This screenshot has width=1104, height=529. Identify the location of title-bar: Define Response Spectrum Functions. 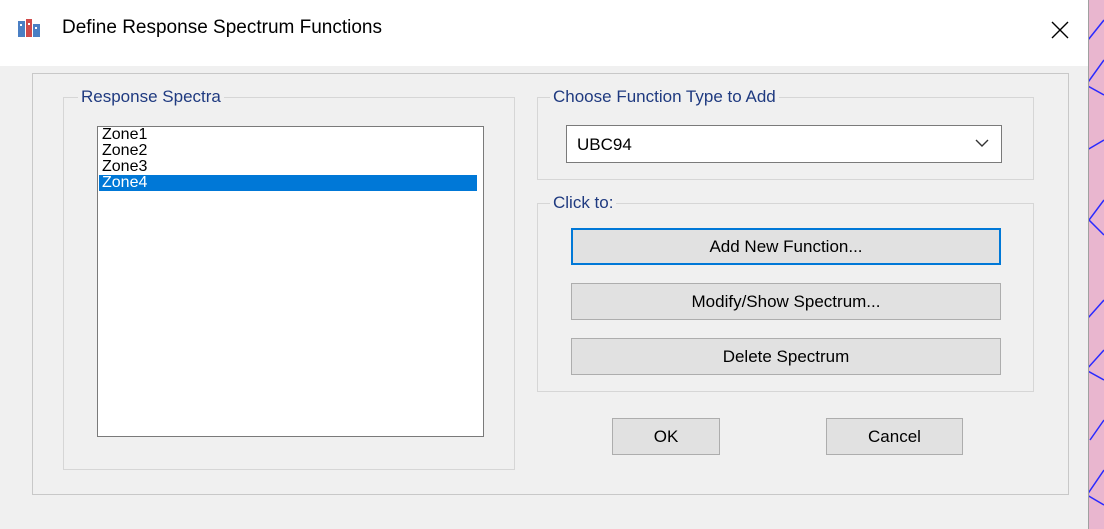
(544, 33).